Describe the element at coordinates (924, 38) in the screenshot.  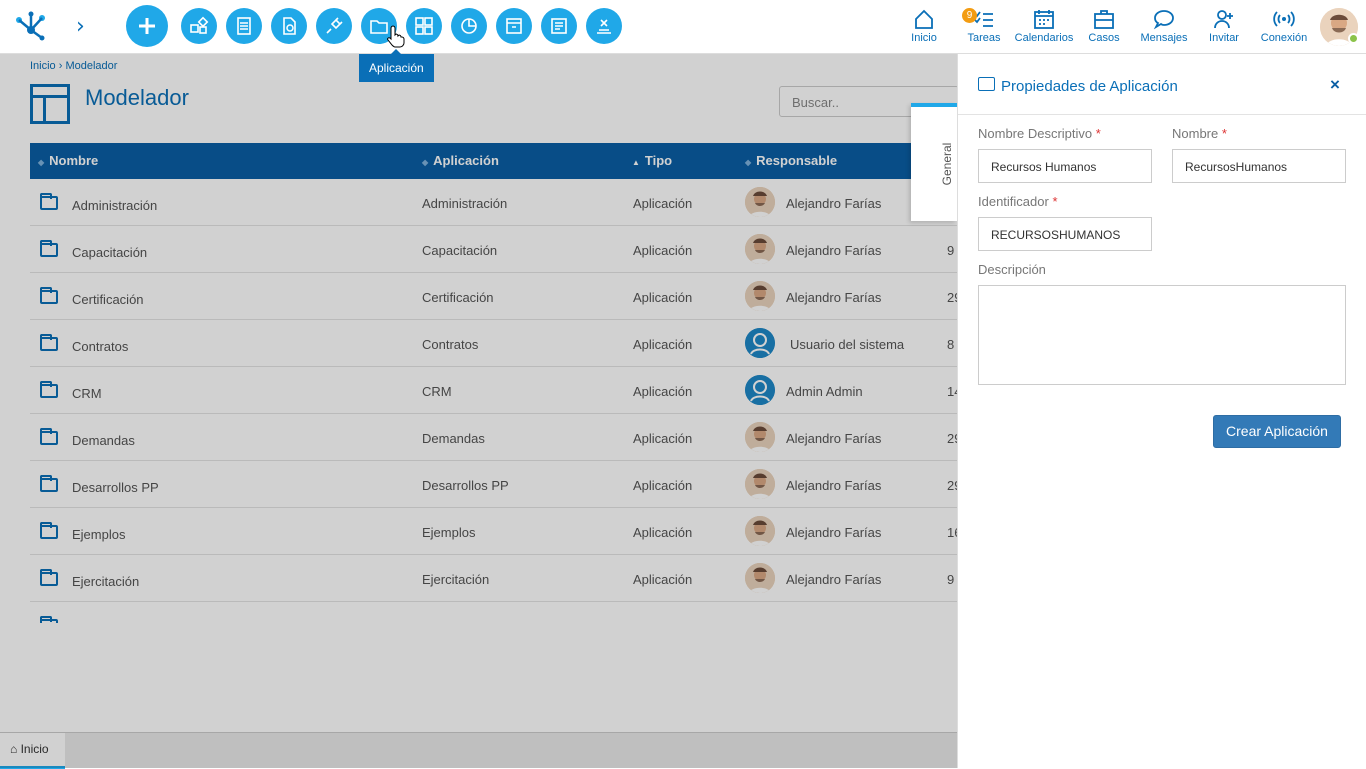
I see `nav-inicio-label: Inicio` at that location.